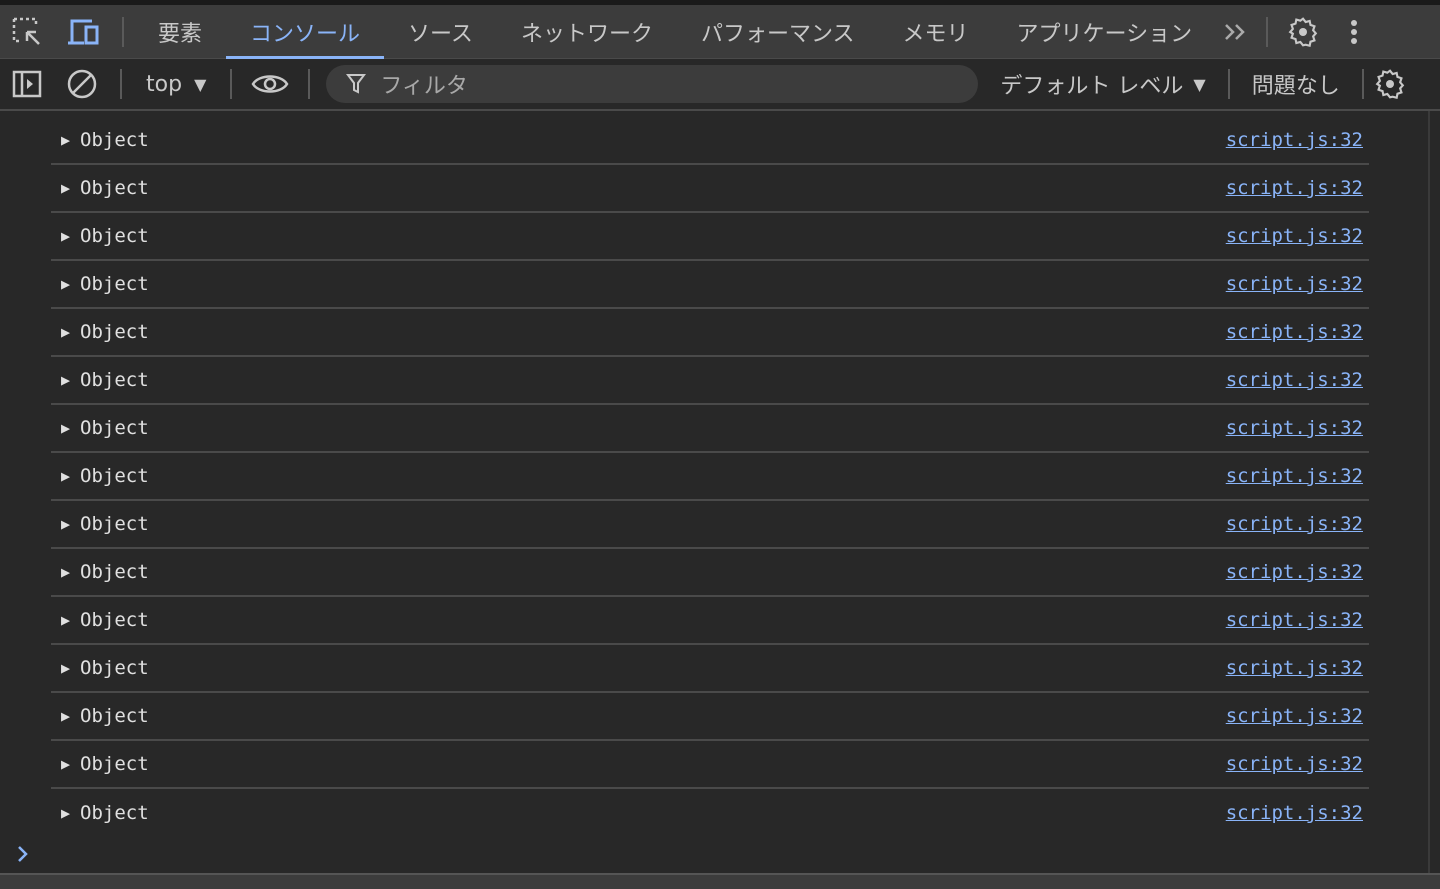  What do you see at coordinates (1434, 492) in the screenshot?
I see `scrollbar` at bounding box center [1434, 492].